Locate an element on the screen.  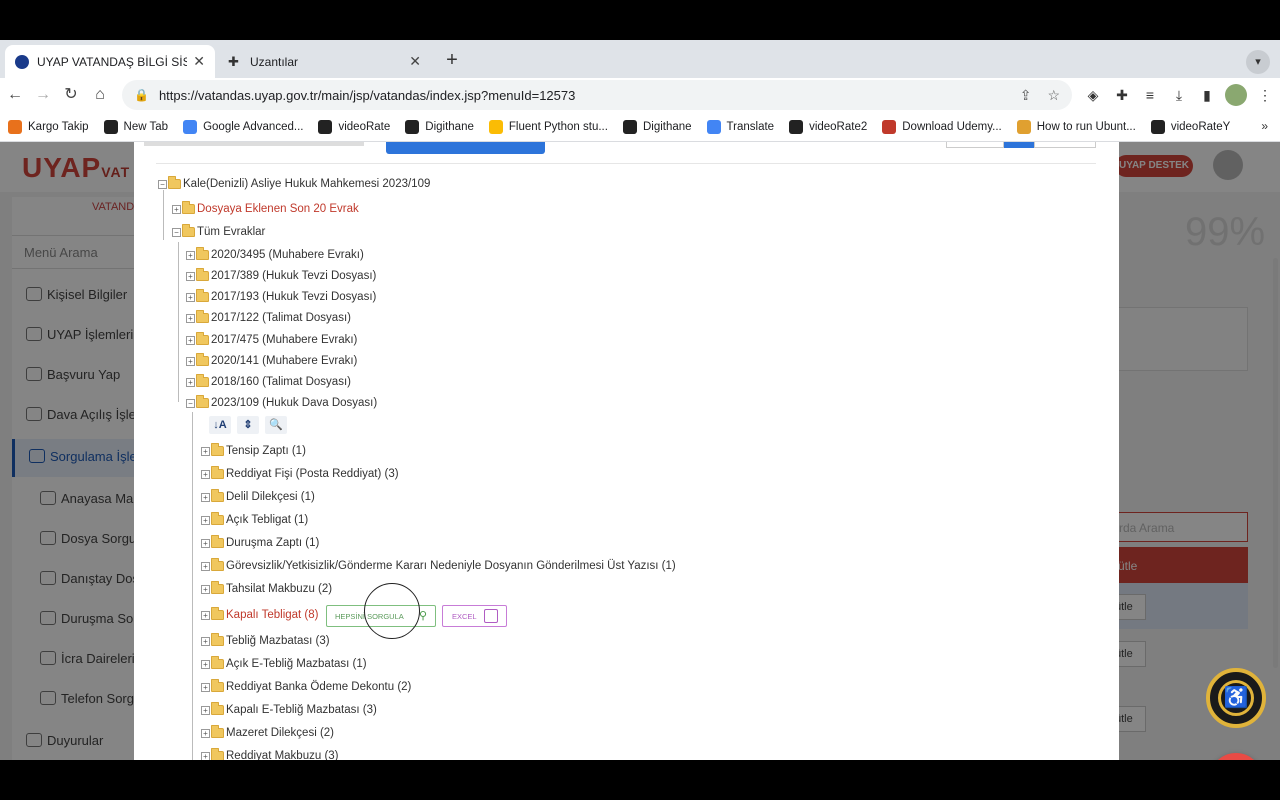
extension-icon: ◈ is located at coordinates (1093, 95).